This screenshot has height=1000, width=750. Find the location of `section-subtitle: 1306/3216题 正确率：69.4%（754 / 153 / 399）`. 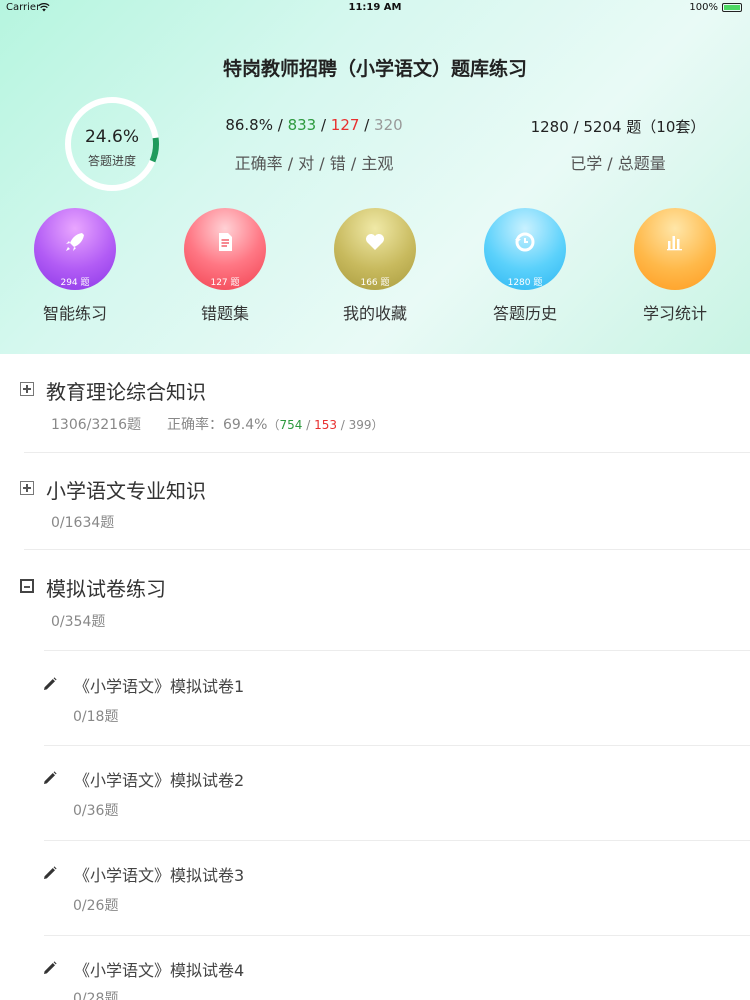

section-subtitle: 1306/3216题 正确率：69.4%（754 / 153 / 399） is located at coordinates (217, 425).